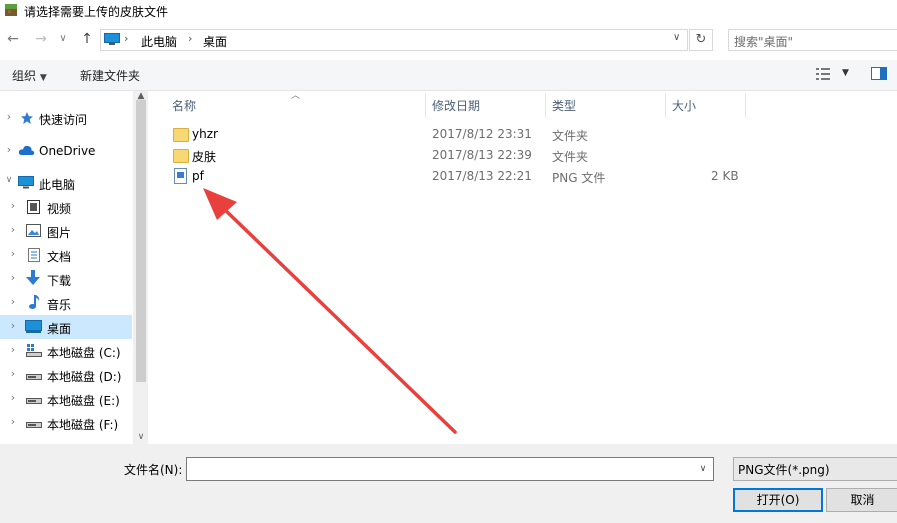 Image resolution: width=897 pixels, height=523 pixels. What do you see at coordinates (181, 135) in the screenshot?
I see `folder-icon` at bounding box center [181, 135].